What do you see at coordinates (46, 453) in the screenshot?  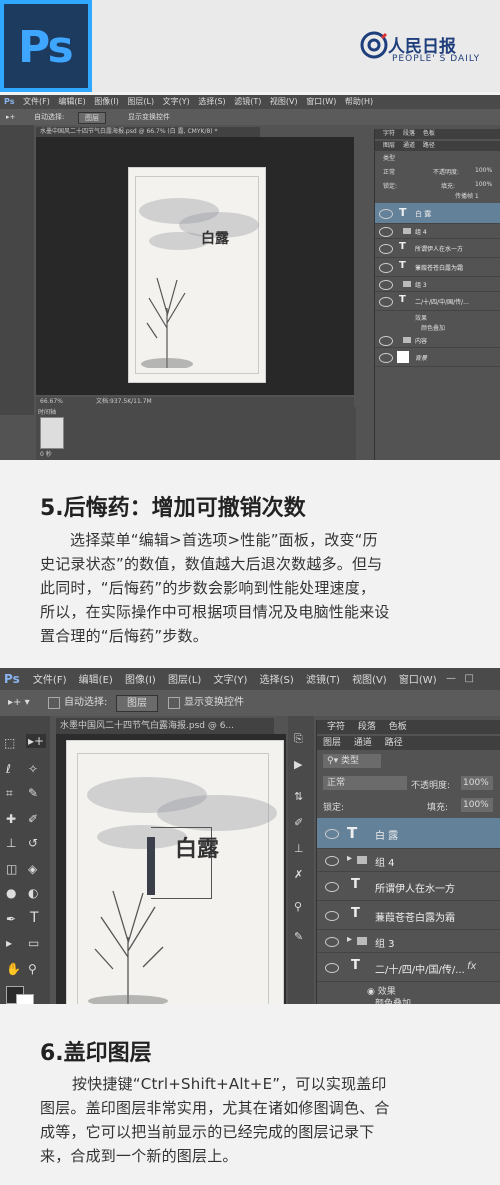 I see `frame-time: 0 秒` at bounding box center [46, 453].